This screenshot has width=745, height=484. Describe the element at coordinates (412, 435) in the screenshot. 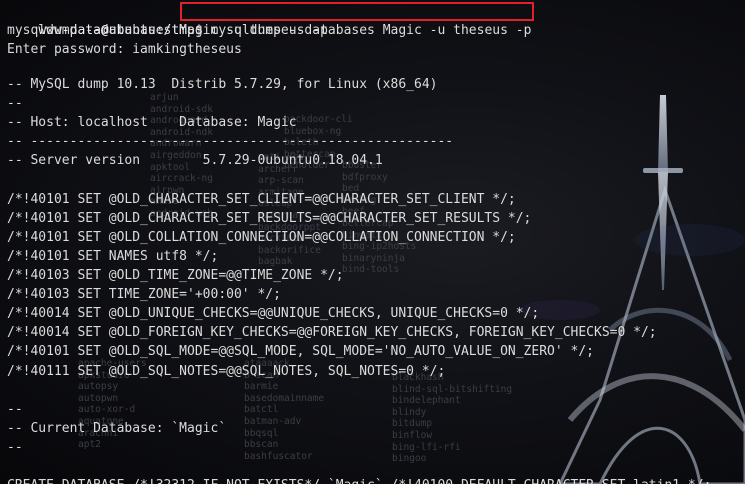

I see `wallpaper-tool-name: binflow` at that location.